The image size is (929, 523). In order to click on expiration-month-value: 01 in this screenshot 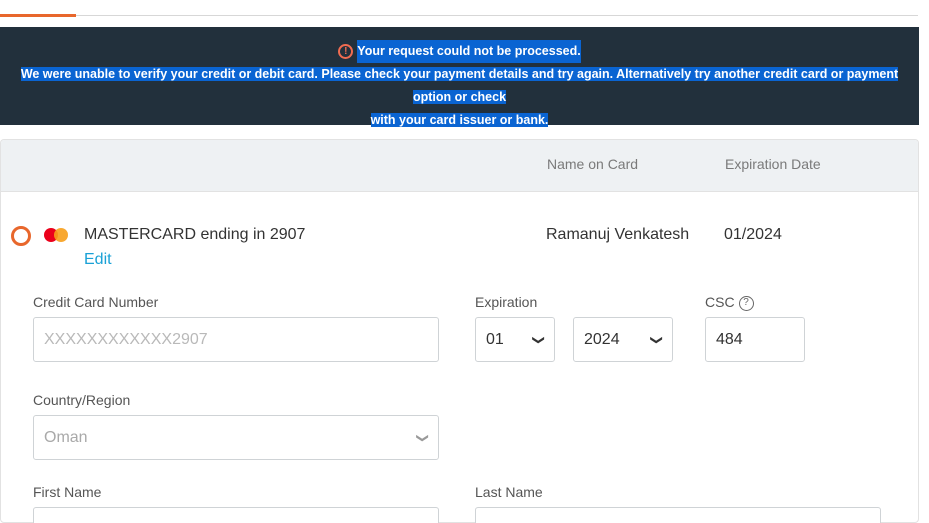, I will do `click(495, 339)`.